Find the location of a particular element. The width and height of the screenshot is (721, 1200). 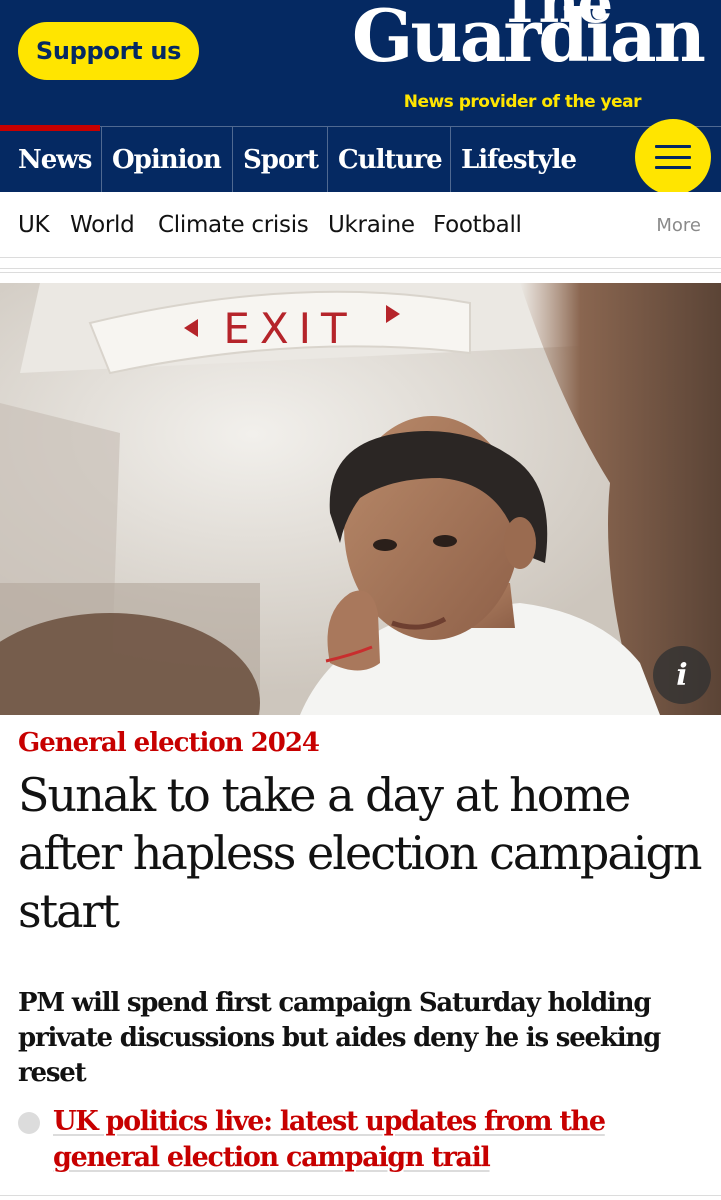

guardian-logo: The Guardian is located at coordinates (524, 49).